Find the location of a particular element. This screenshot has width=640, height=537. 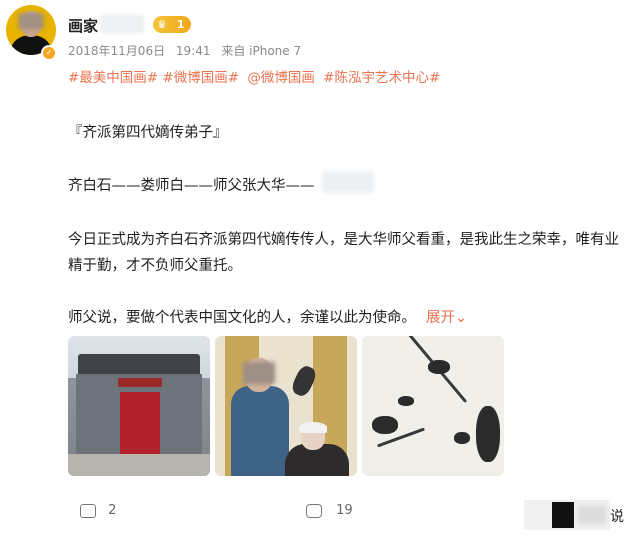

post-image-painting is located at coordinates (433, 406).